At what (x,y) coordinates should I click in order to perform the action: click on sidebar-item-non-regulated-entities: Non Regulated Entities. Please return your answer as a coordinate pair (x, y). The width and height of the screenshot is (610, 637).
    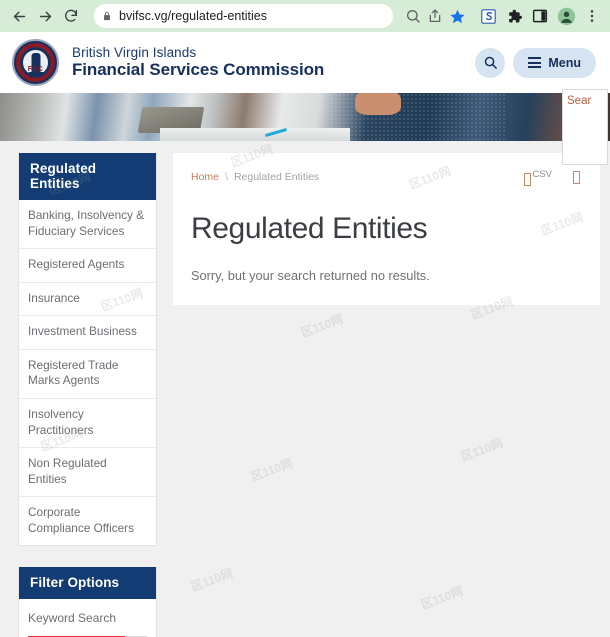
    Looking at the image, I should click on (87, 472).